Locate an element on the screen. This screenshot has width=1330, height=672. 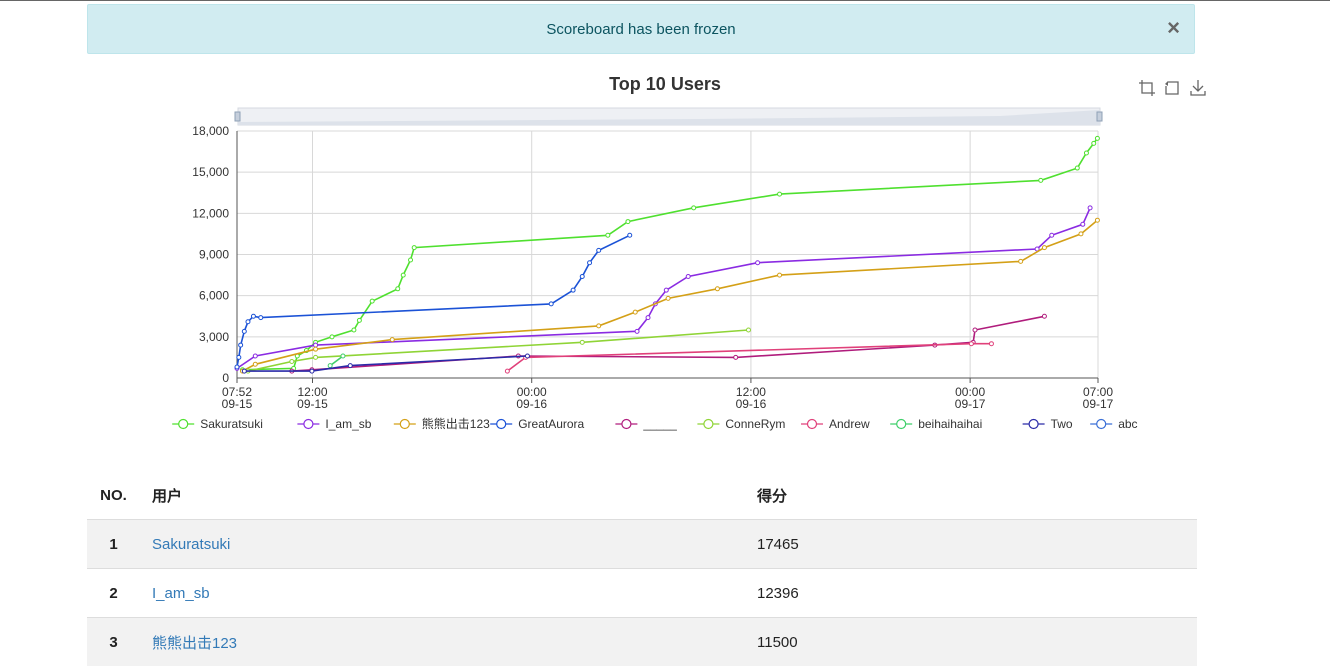
score-cell: 17465 is located at coordinates (977, 544).